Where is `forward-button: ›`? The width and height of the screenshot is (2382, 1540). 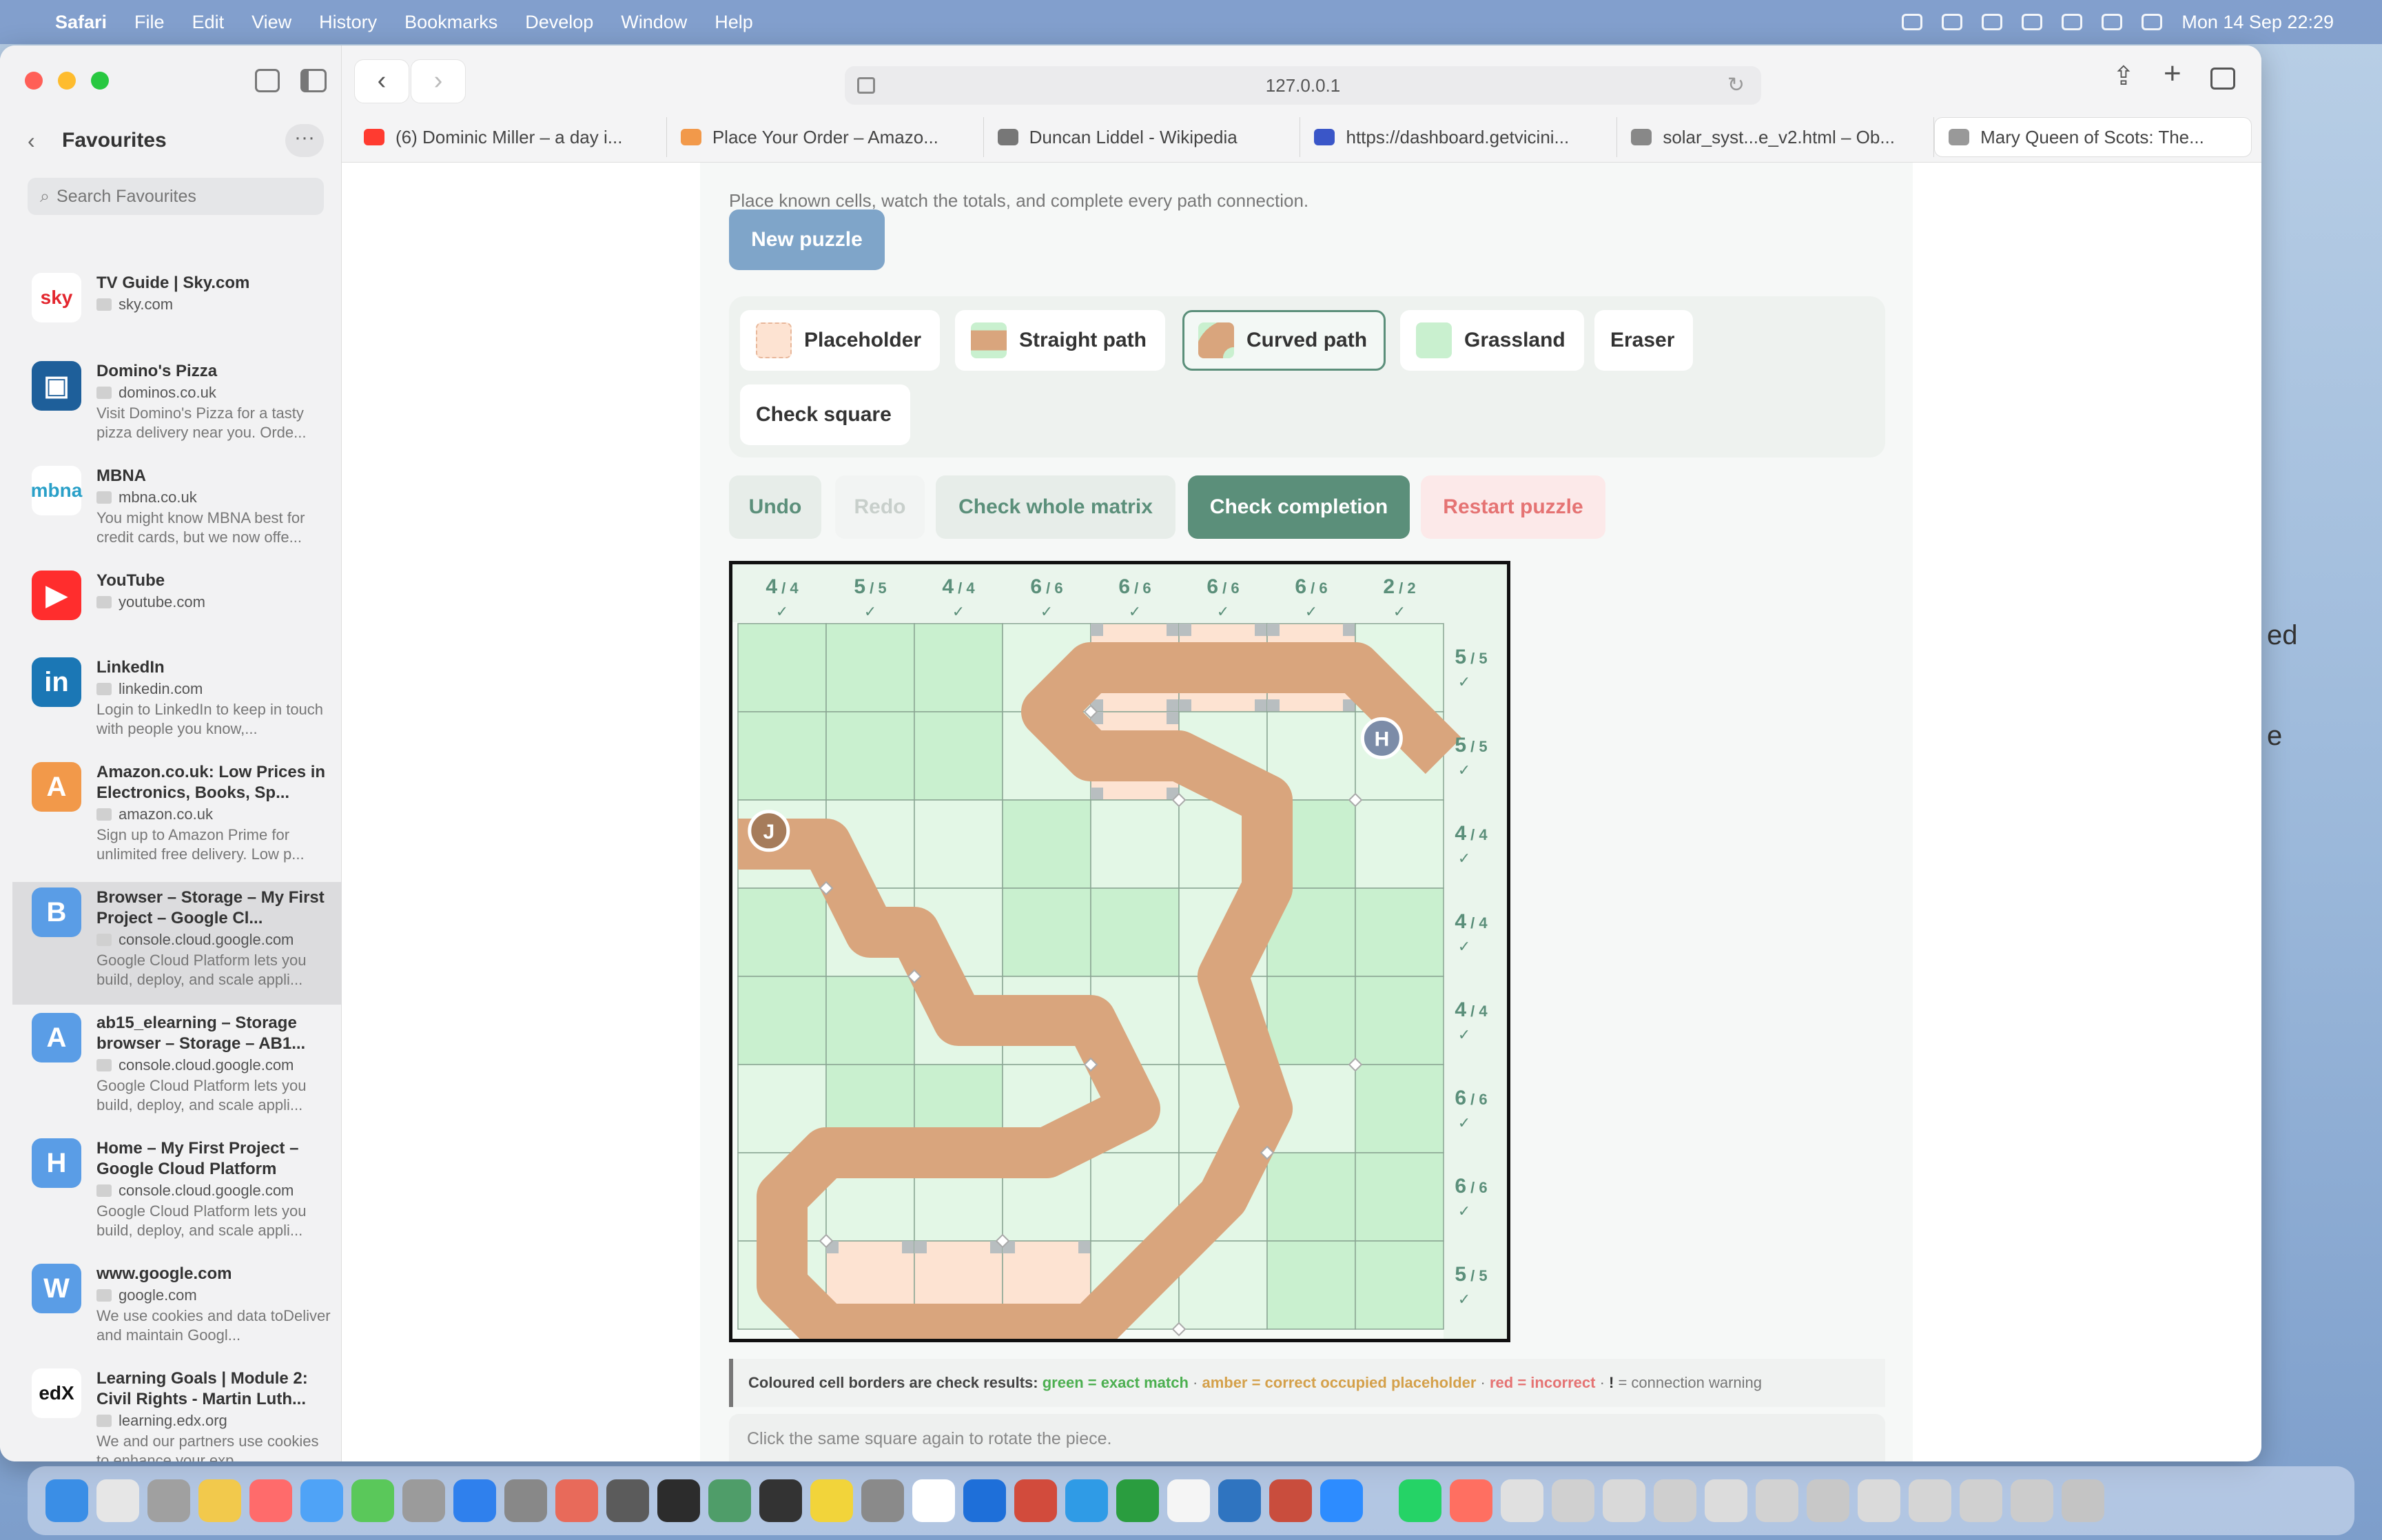 forward-button: › is located at coordinates (439, 81).